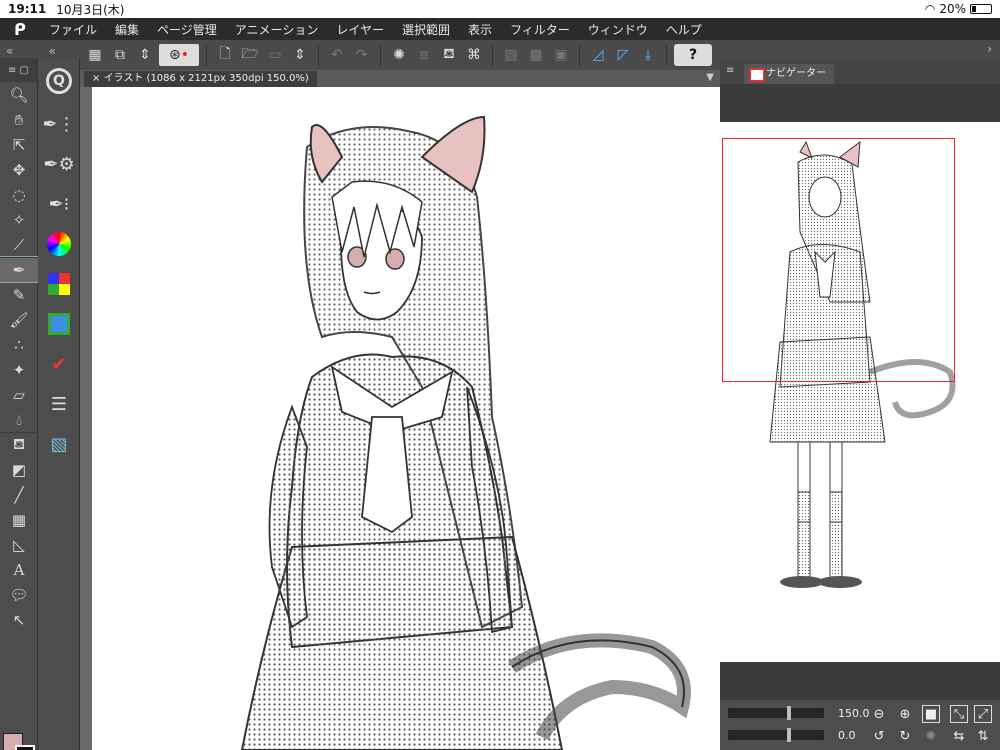  I want to click on color-set-button, so click(59, 284).